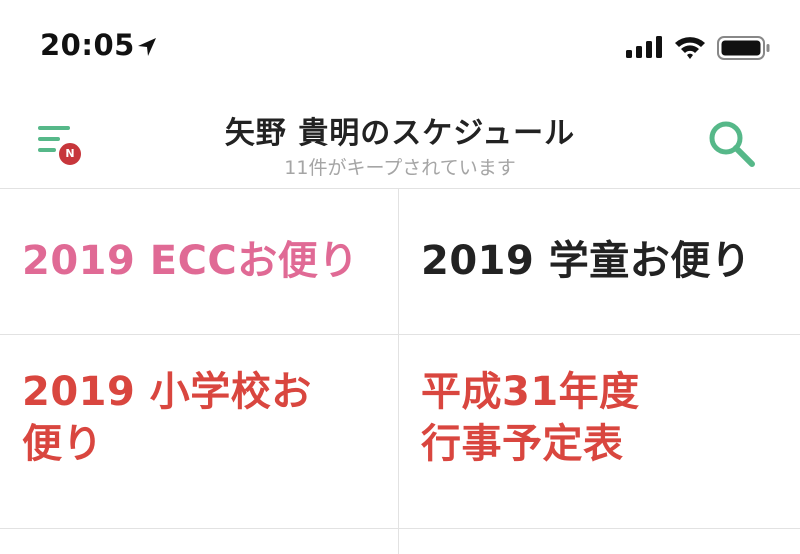  I want to click on notification-badge: N, so click(70, 154).